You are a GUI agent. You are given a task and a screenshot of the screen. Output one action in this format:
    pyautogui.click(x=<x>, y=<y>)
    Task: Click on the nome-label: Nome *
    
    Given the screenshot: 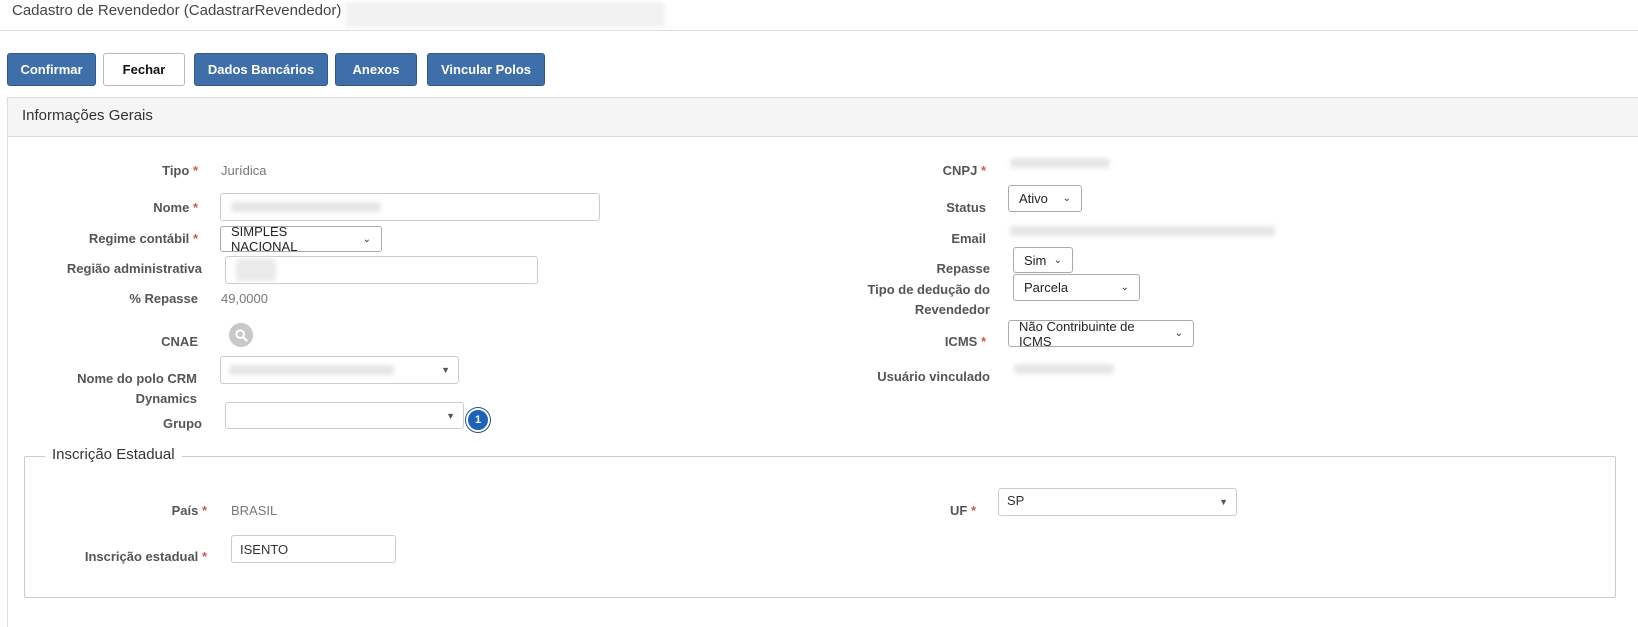 What is the action you would take?
    pyautogui.click(x=175, y=207)
    